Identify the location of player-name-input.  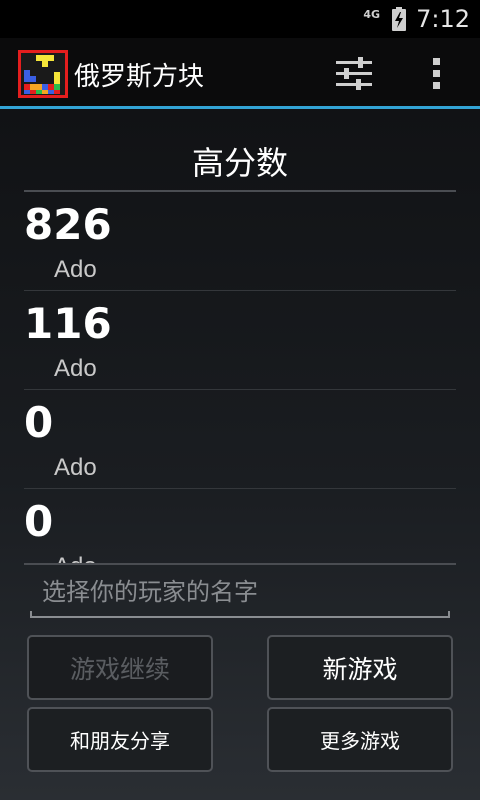
(240, 592).